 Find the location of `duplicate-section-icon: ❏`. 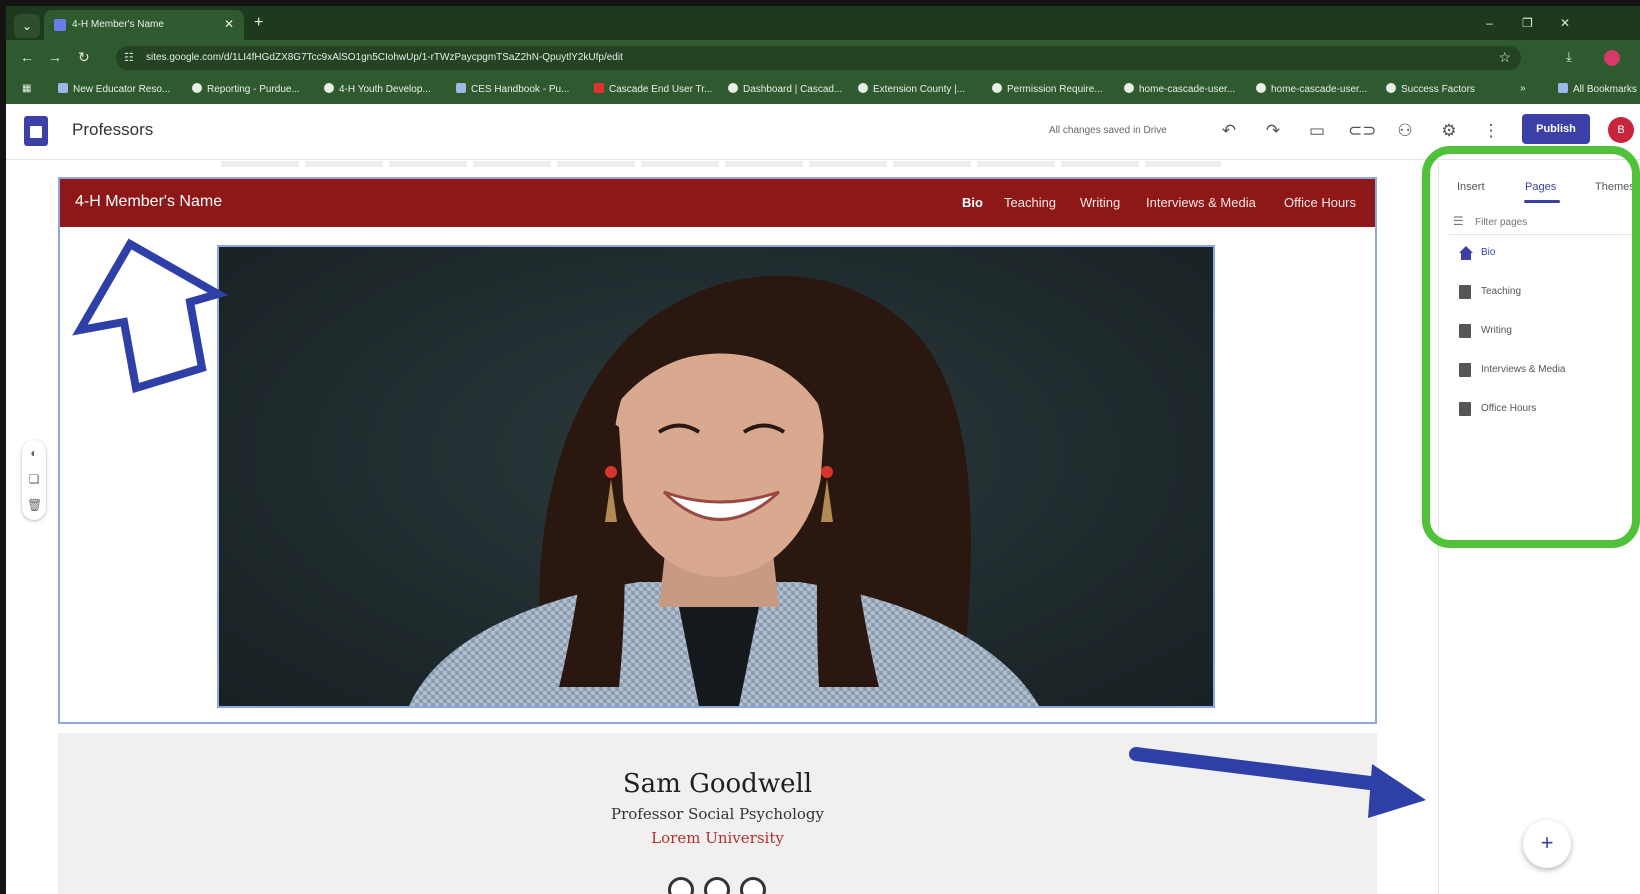

duplicate-section-icon: ❏ is located at coordinates (34, 479).